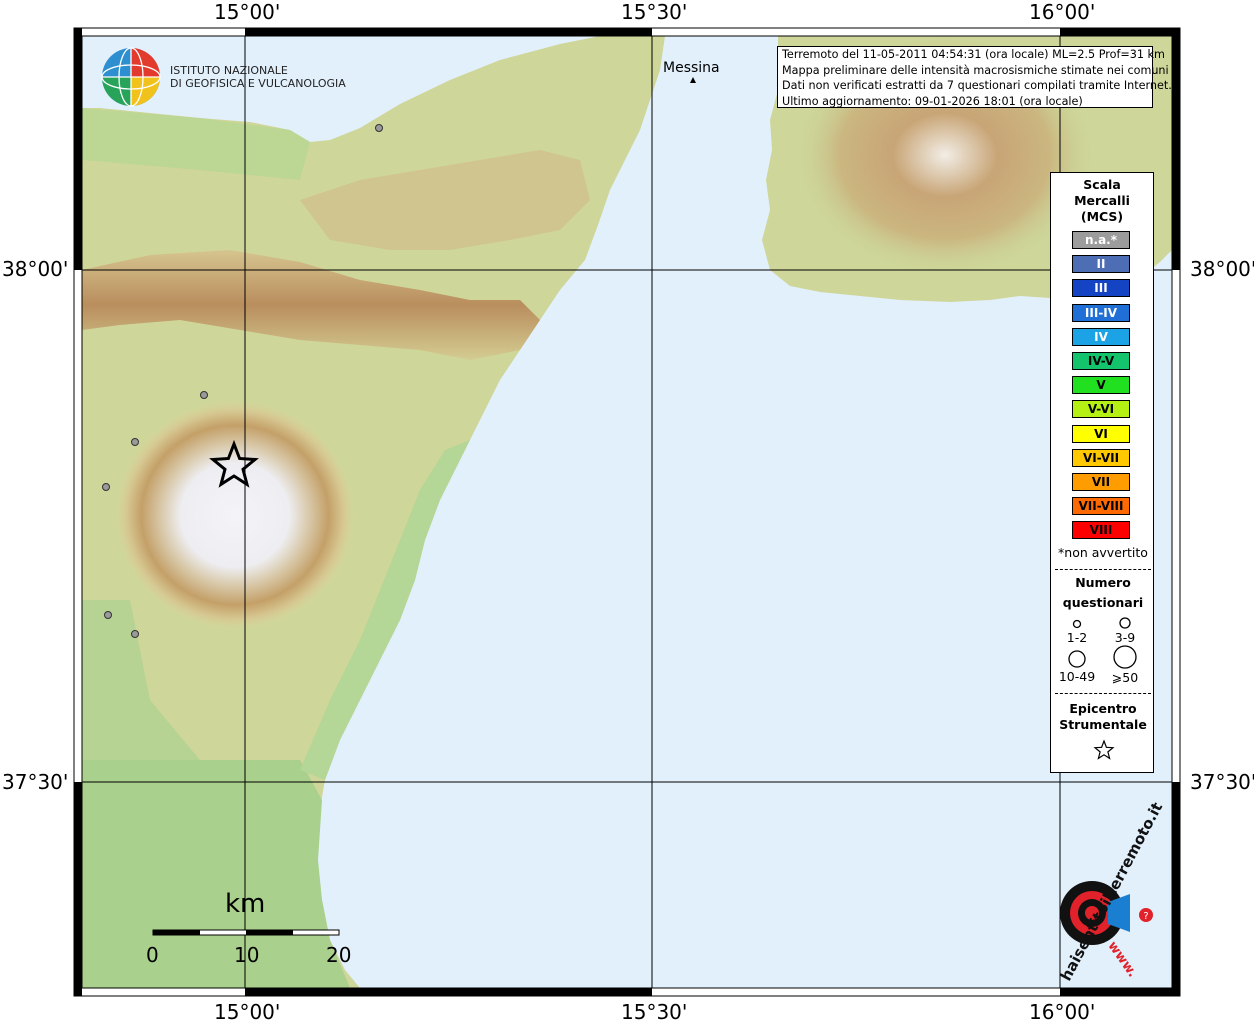 Image resolution: width=1254 pixels, height=1024 pixels. Describe the element at coordinates (1102, 216) in the screenshot. I see `legend-title-line3: (MCS)` at that location.